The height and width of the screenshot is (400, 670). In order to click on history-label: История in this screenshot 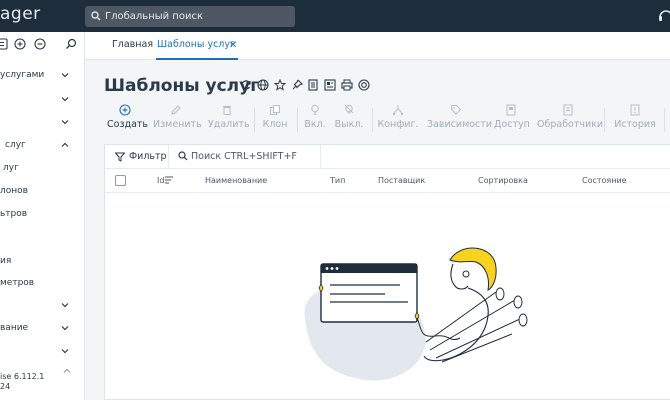, I will do `click(635, 124)`.